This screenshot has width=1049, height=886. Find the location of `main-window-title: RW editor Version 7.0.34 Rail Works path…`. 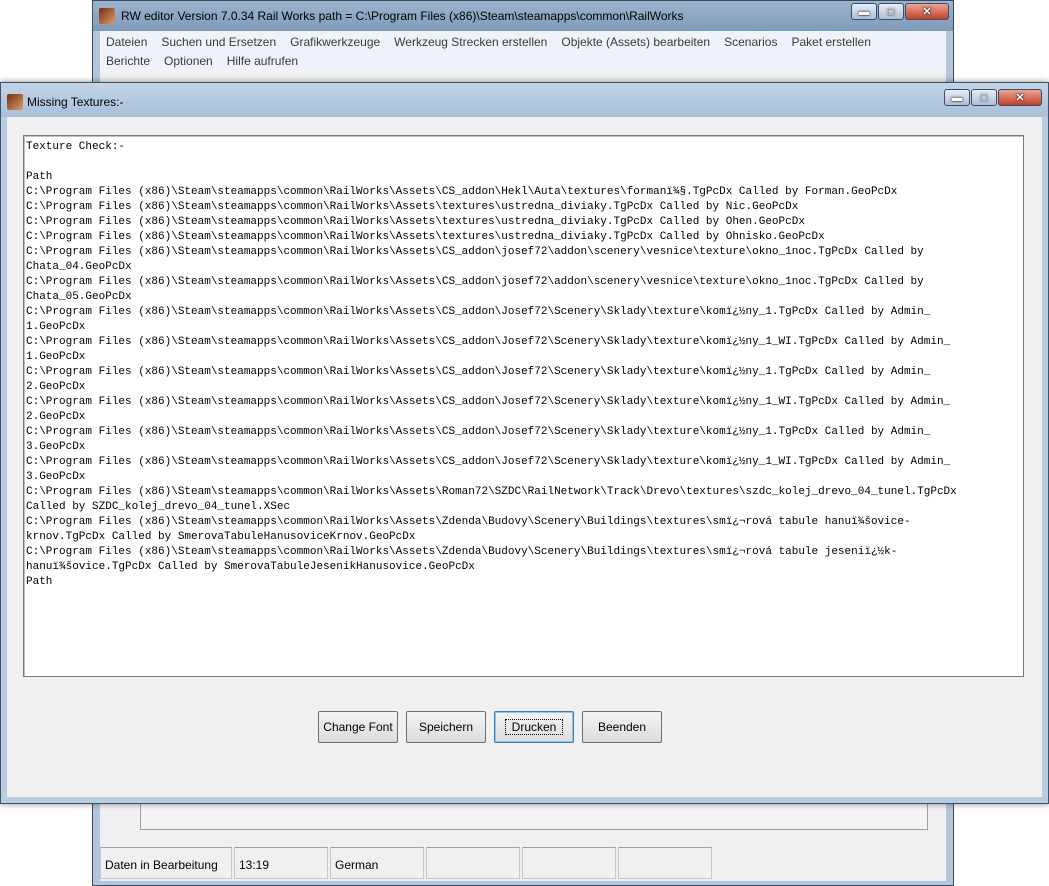

main-window-title: RW editor Version 7.0.34 Rail Works path… is located at coordinates (402, 16).